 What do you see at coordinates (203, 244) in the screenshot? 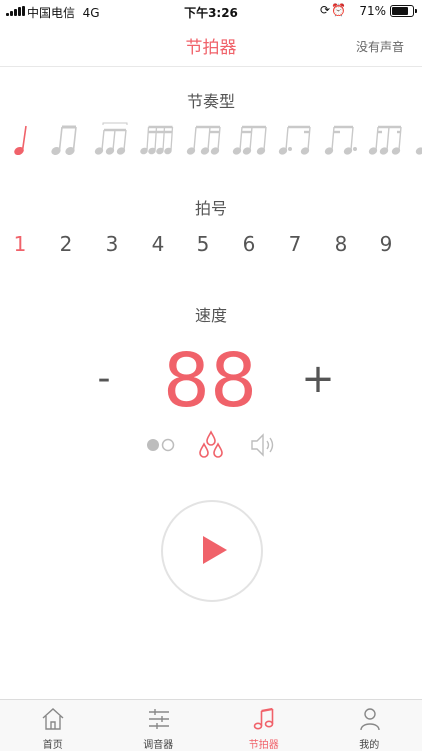
I see `beat-option-5: 5` at bounding box center [203, 244].